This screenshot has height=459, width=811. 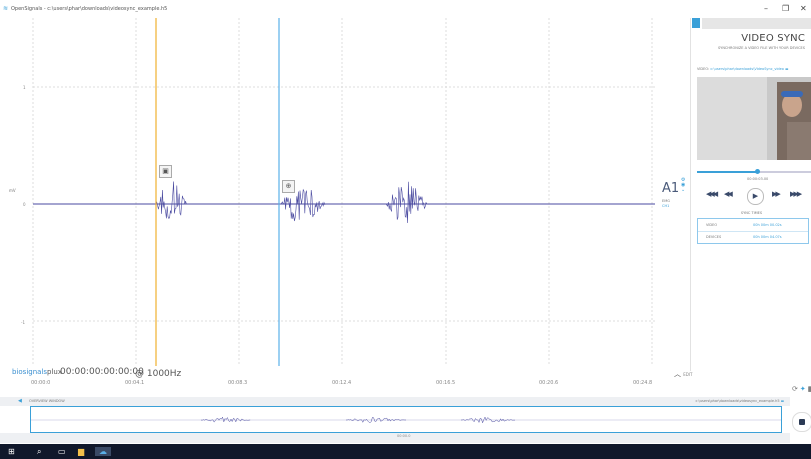 What do you see at coordinates (757, 171) in the screenshot?
I see `video-progress-knob` at bounding box center [757, 171].